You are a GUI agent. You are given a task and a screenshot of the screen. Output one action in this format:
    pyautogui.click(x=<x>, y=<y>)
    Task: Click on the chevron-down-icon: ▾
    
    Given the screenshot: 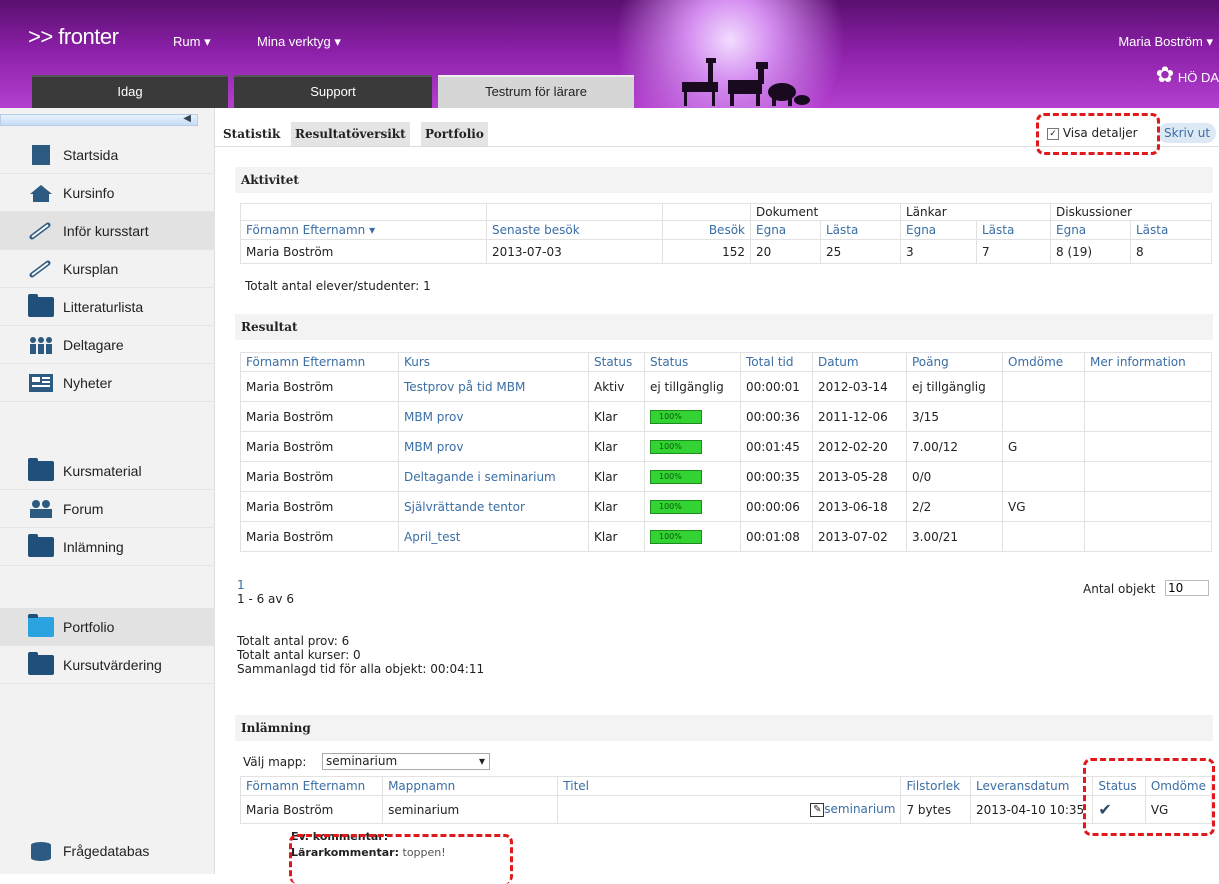 What is the action you would take?
    pyautogui.click(x=481, y=761)
    